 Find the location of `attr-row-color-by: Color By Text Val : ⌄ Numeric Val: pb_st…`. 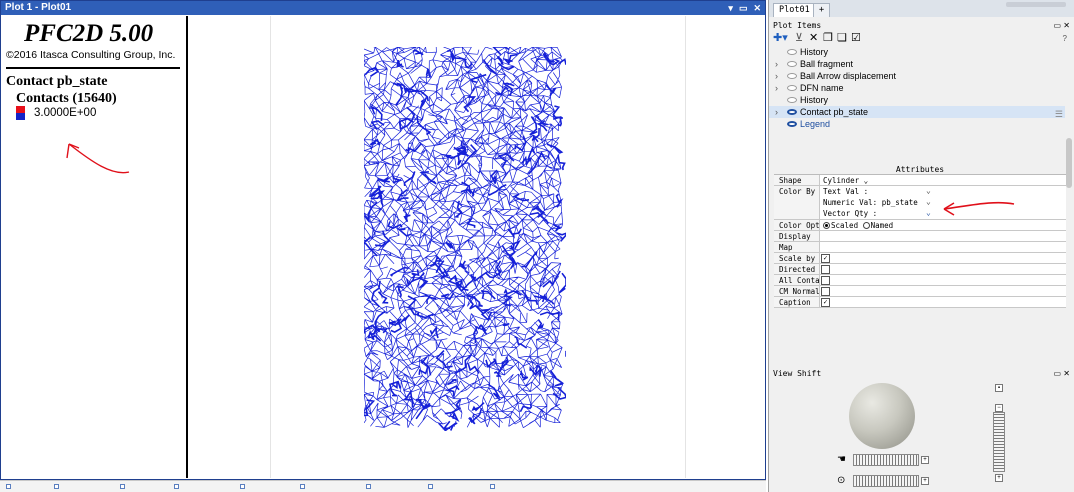

attr-row-color-by: Color By Text Val : ⌄ Numeric Val: pb_st… is located at coordinates (920, 203).